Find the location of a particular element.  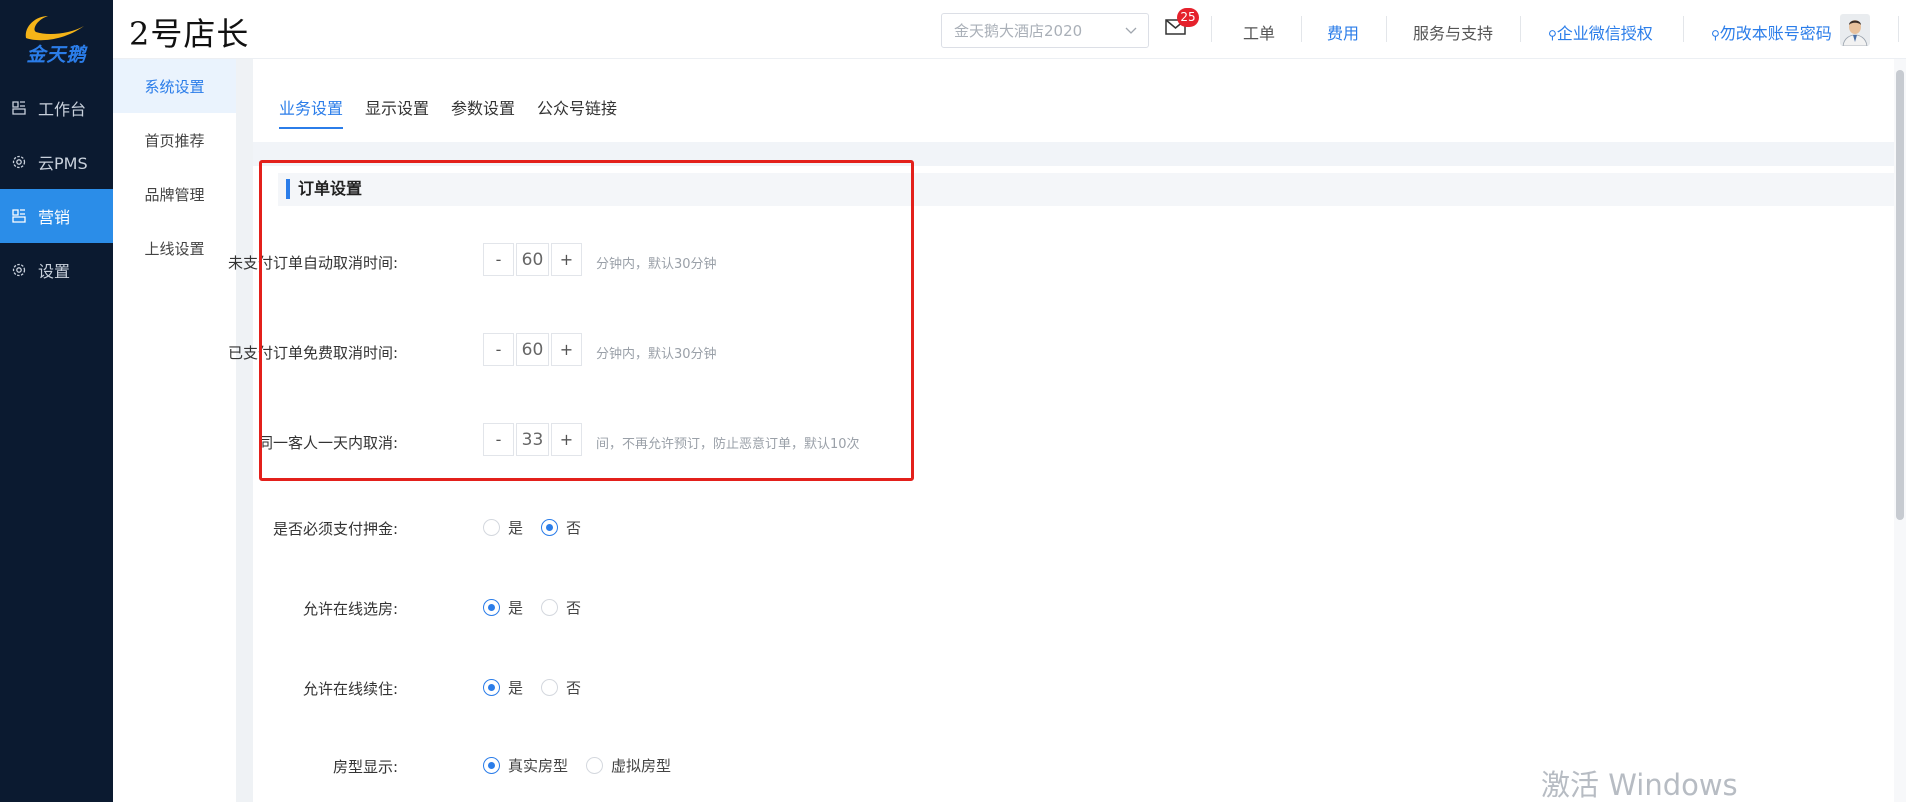

paid-cancel-stepper: - 60 + is located at coordinates (532, 349).